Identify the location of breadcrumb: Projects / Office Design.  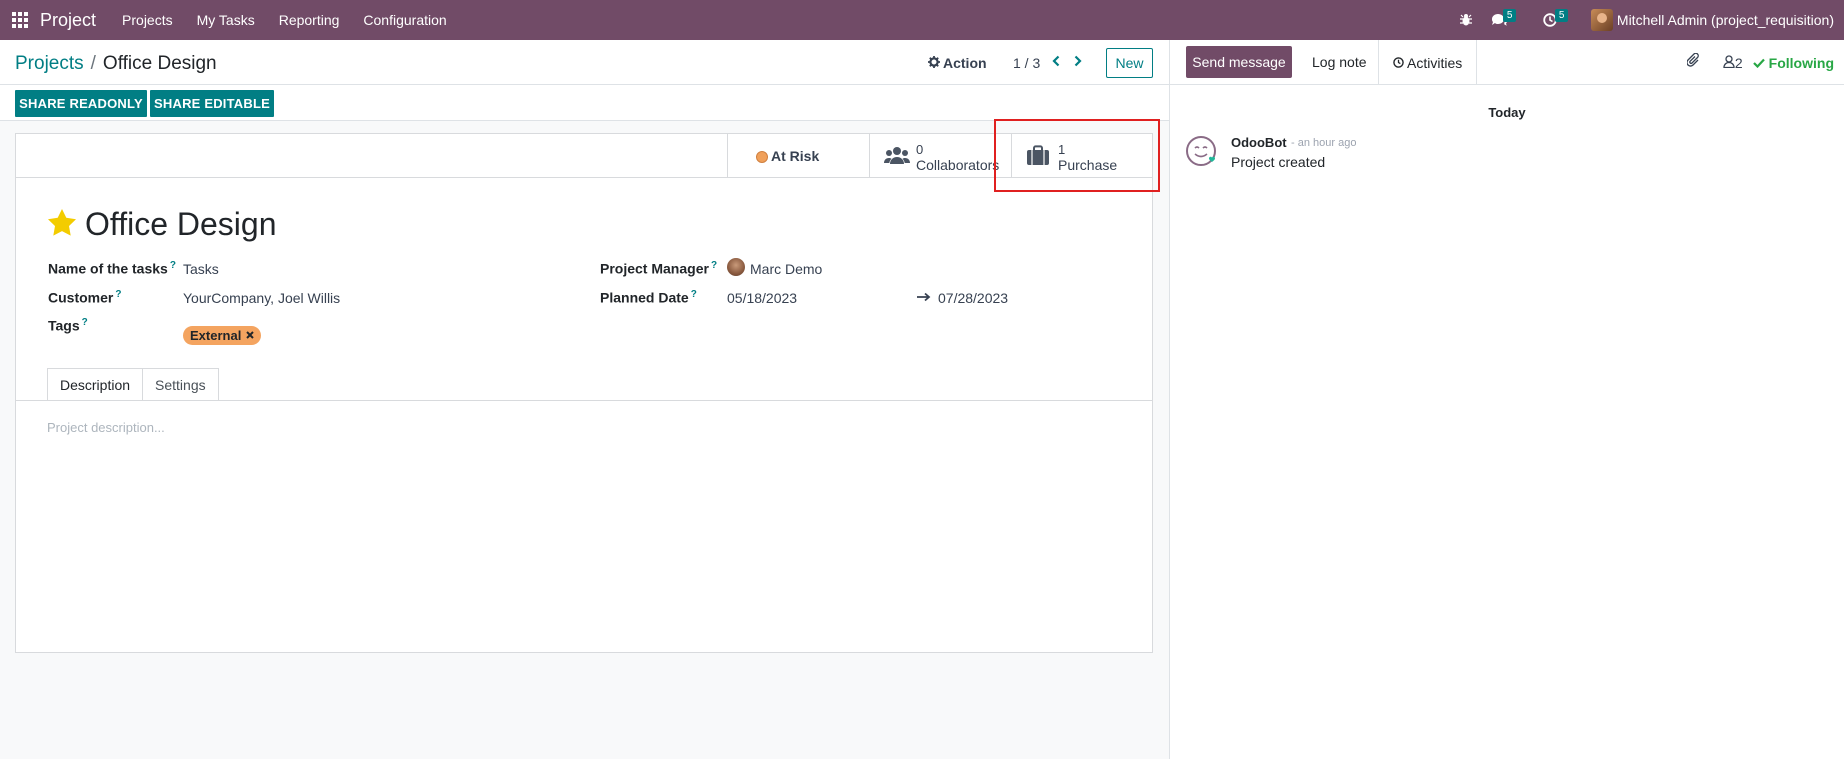
(116, 64).